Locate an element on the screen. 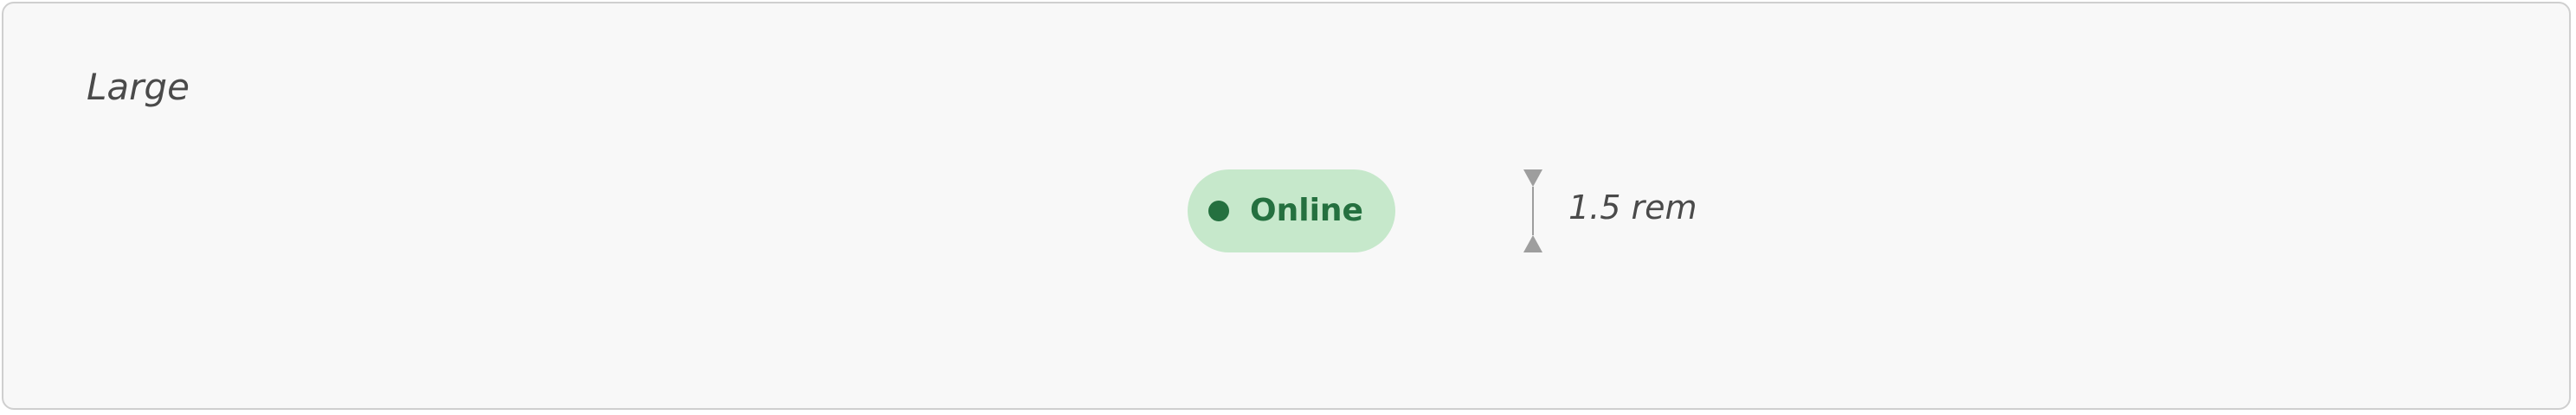 Image resolution: width=2576 pixels, height=415 pixels. height-measure-graphic is located at coordinates (1532, 210).